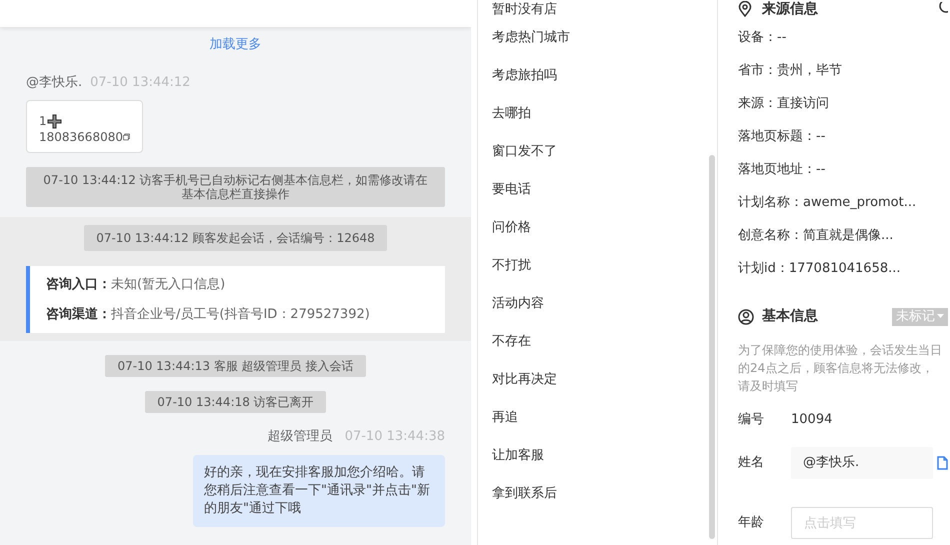 This screenshot has height=545, width=950. I want to click on field-label: 编号, so click(751, 420).